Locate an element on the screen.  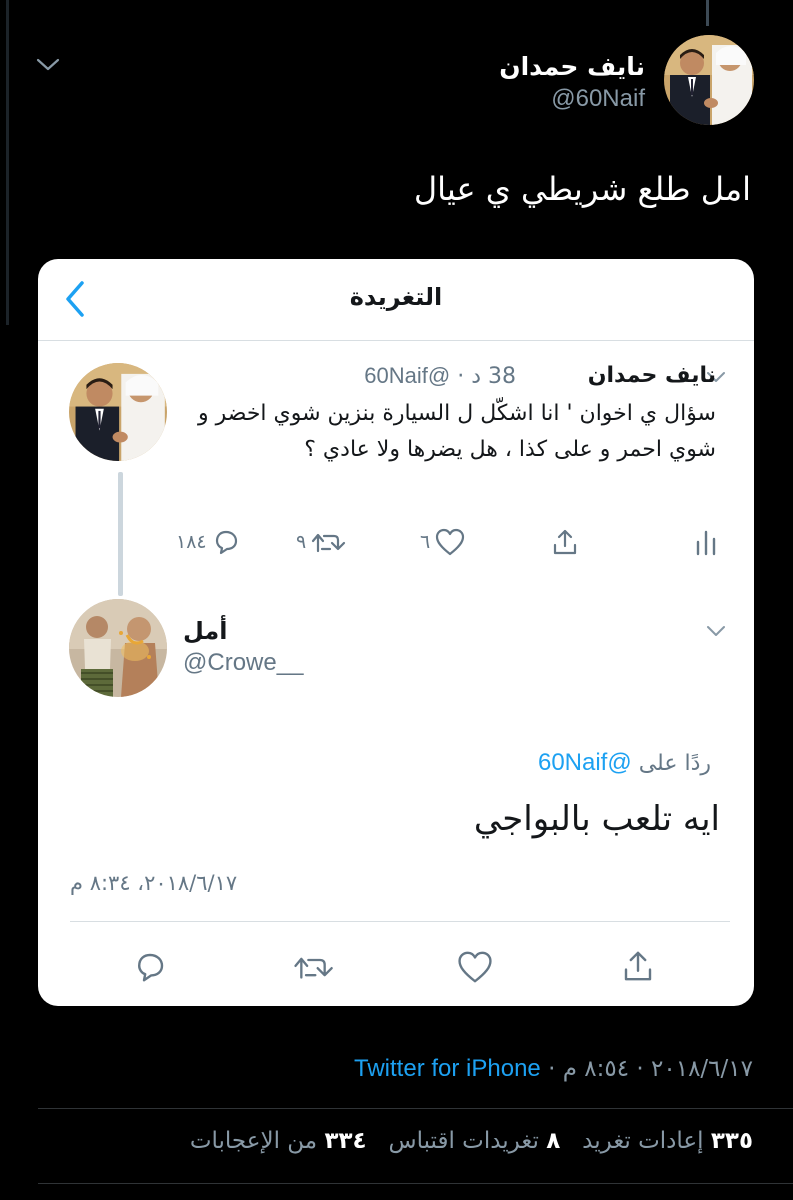
reply-action is located at coordinates (150, 967).